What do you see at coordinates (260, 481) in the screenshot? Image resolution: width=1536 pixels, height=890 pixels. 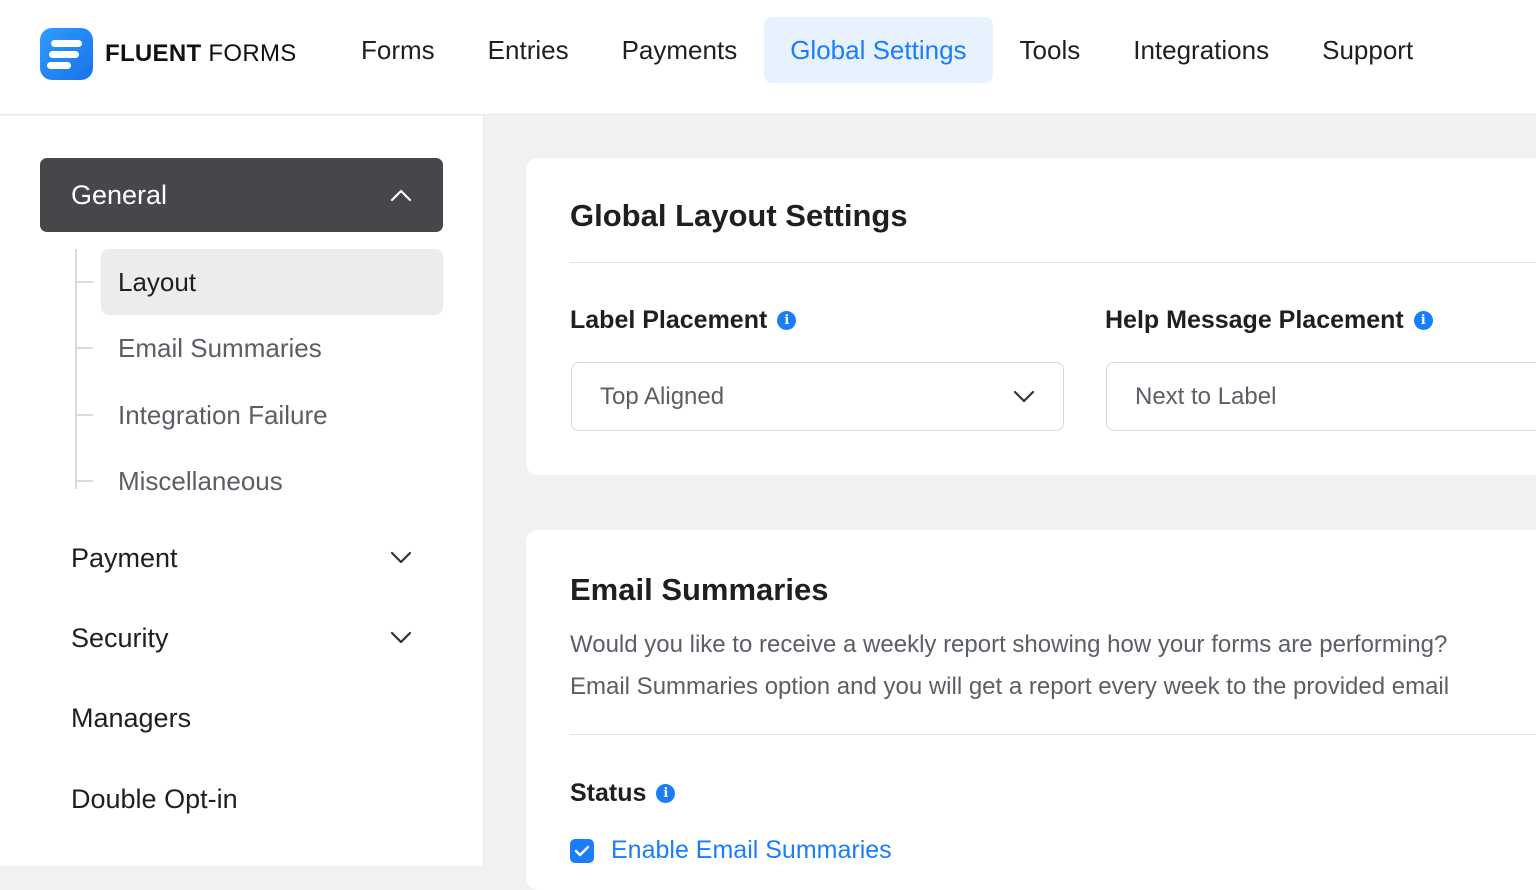 I see `sidebar-item-miscellaneous: Miscellaneous` at bounding box center [260, 481].